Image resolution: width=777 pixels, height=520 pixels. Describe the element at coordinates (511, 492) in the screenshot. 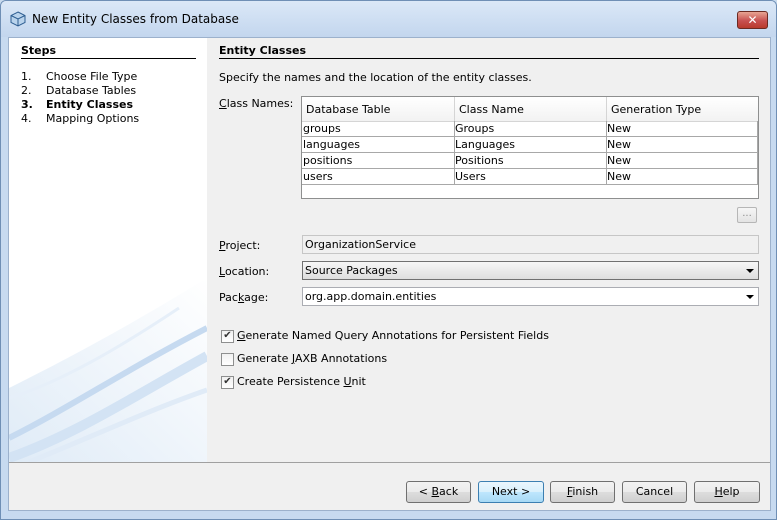

I see `next-button: Next >` at that location.